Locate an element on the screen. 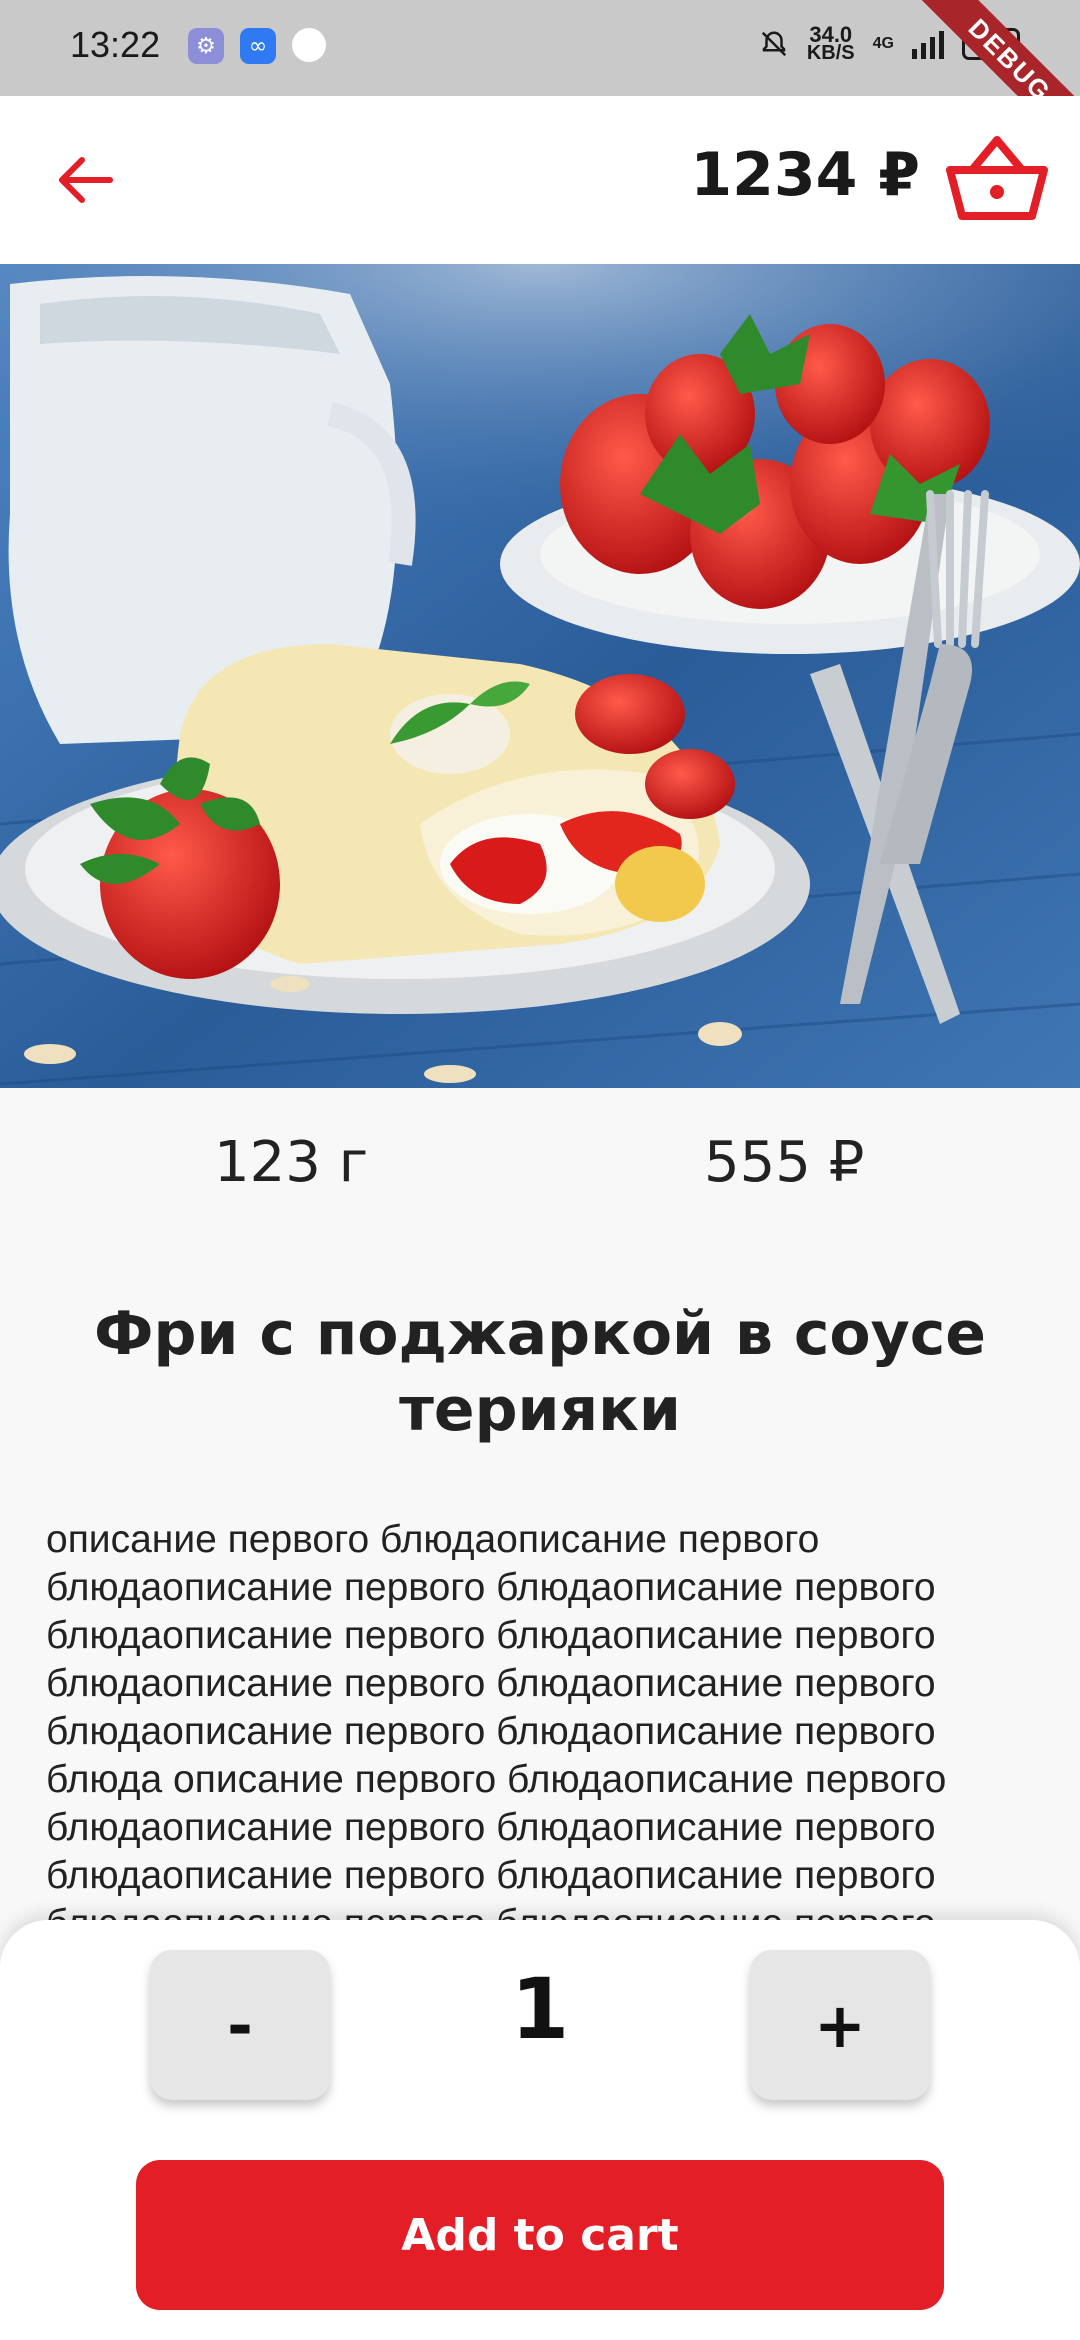 This screenshot has width=1080, height=2340. status-bar: 13:22 ⚙ ∞ 34.0 KB/S 4G 100 DEBUG is located at coordinates (540, 87).